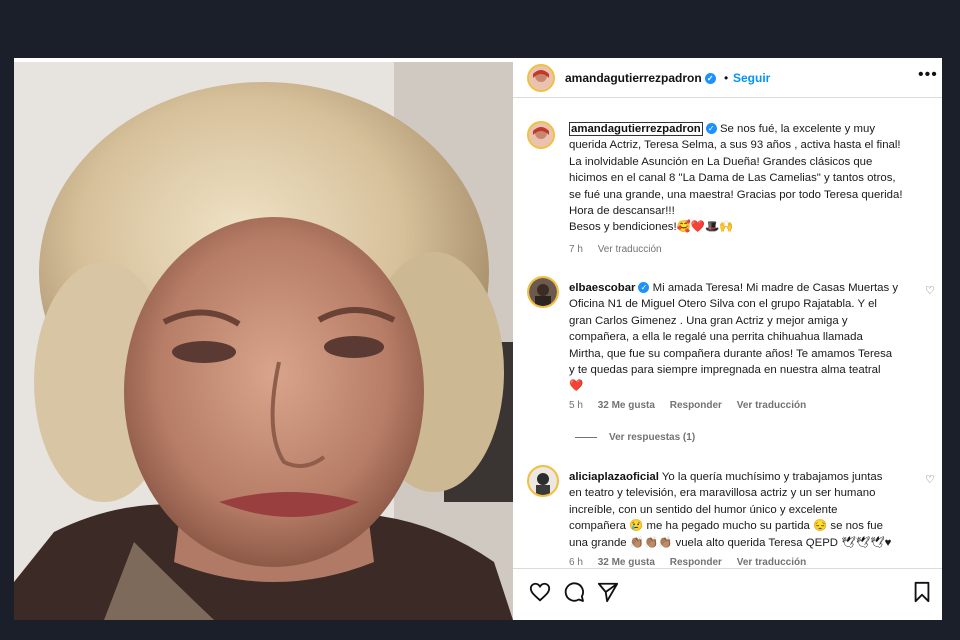 This screenshot has height=640, width=960. I want to click on caption-translate-link: Ver traducción, so click(630, 249).